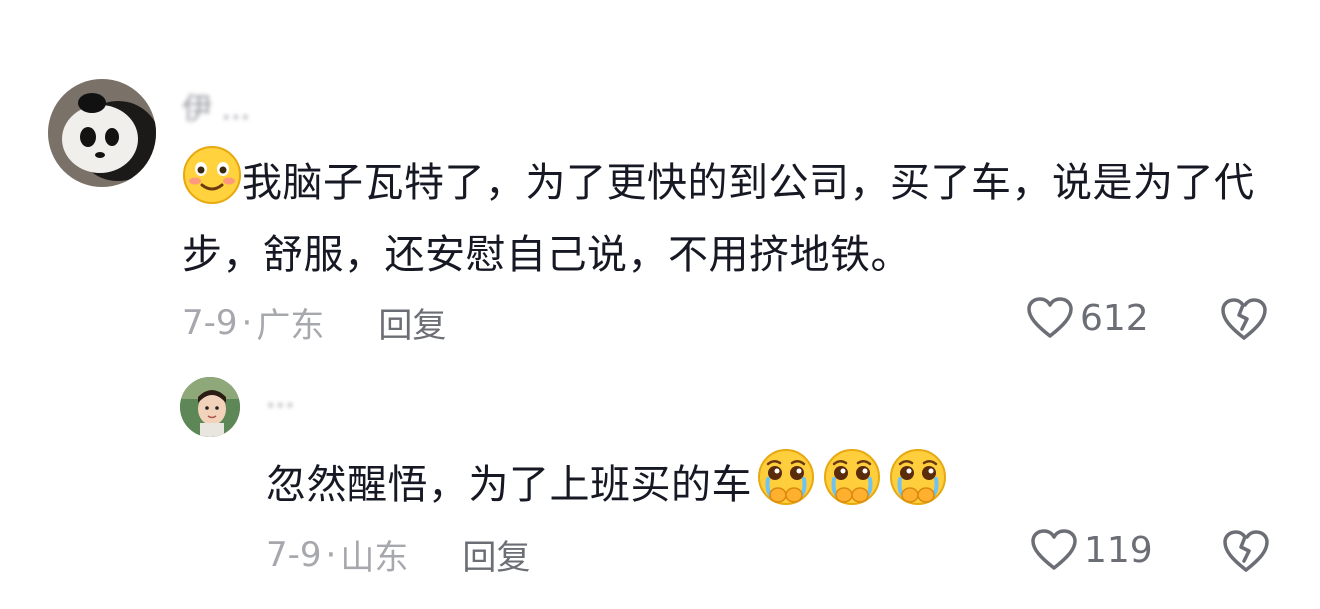 The width and height of the screenshot is (1320, 609). I want to click on like-button: 119, so click(1091, 550).